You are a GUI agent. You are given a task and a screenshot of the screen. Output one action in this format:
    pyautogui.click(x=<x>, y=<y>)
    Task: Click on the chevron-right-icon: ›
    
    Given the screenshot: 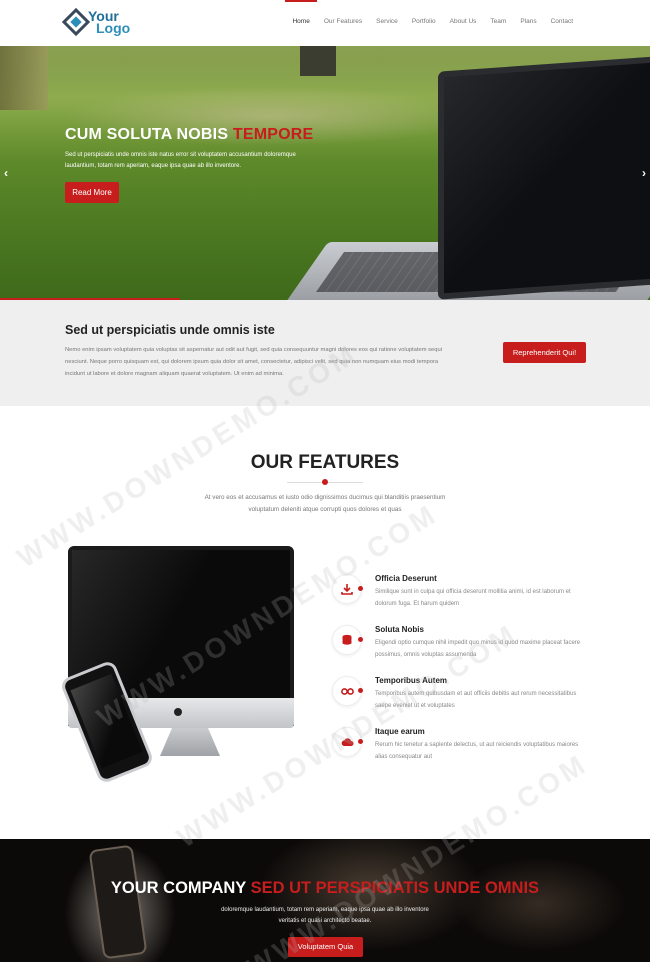 What is the action you would take?
    pyautogui.click(x=644, y=173)
    